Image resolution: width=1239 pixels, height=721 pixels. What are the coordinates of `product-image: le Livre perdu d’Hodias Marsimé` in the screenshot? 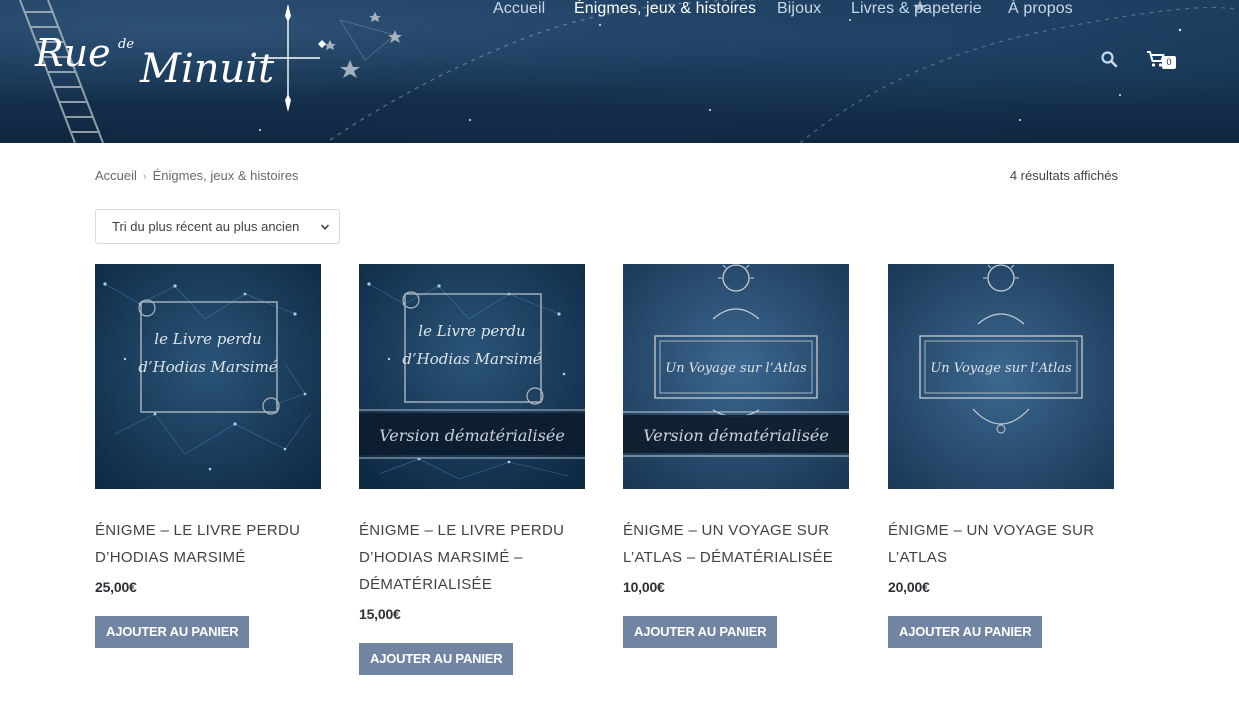 It's located at (208, 376).